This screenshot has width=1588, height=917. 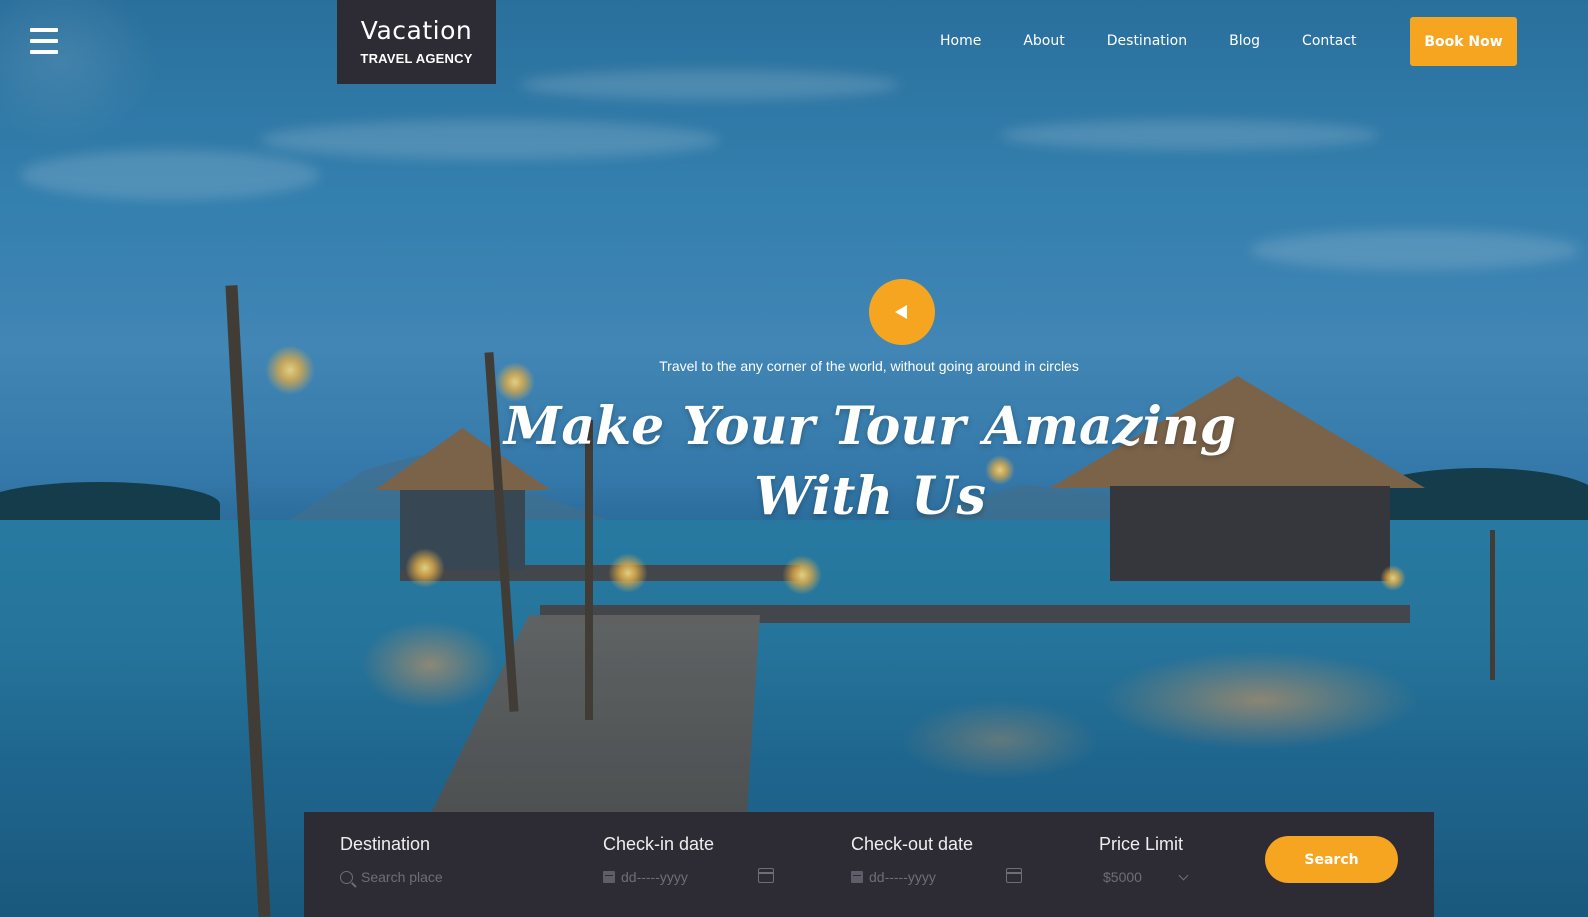 I want to click on logo: Vacation TRAVEL AGENCY, so click(x=416, y=42).